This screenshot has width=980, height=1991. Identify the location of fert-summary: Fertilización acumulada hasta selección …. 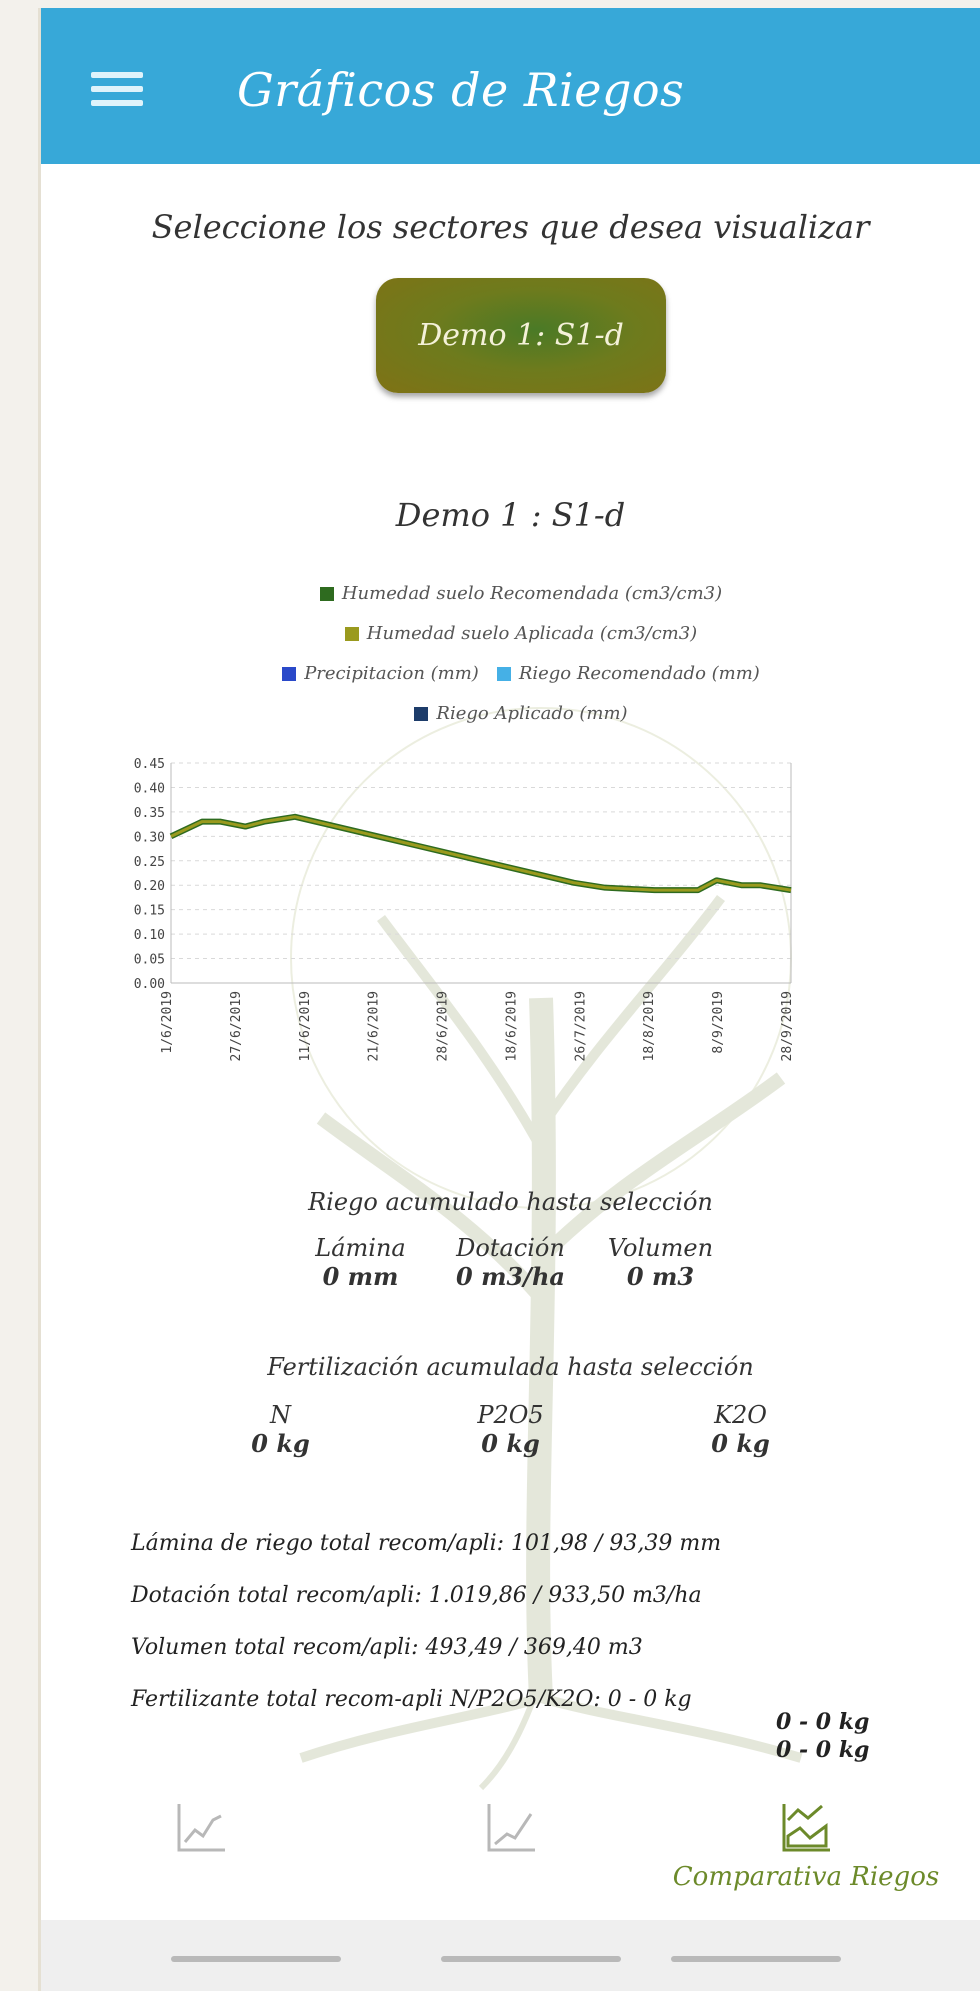
(510, 1405).